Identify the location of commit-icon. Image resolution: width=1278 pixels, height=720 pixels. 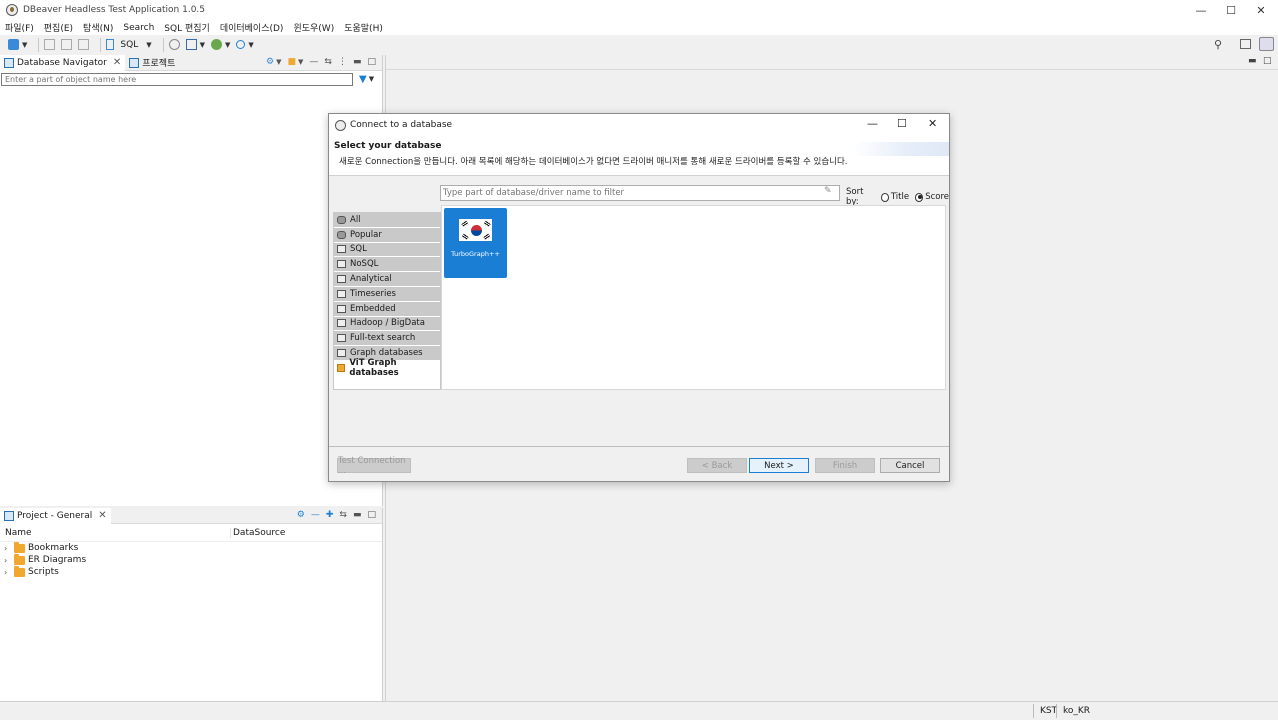
(191, 44).